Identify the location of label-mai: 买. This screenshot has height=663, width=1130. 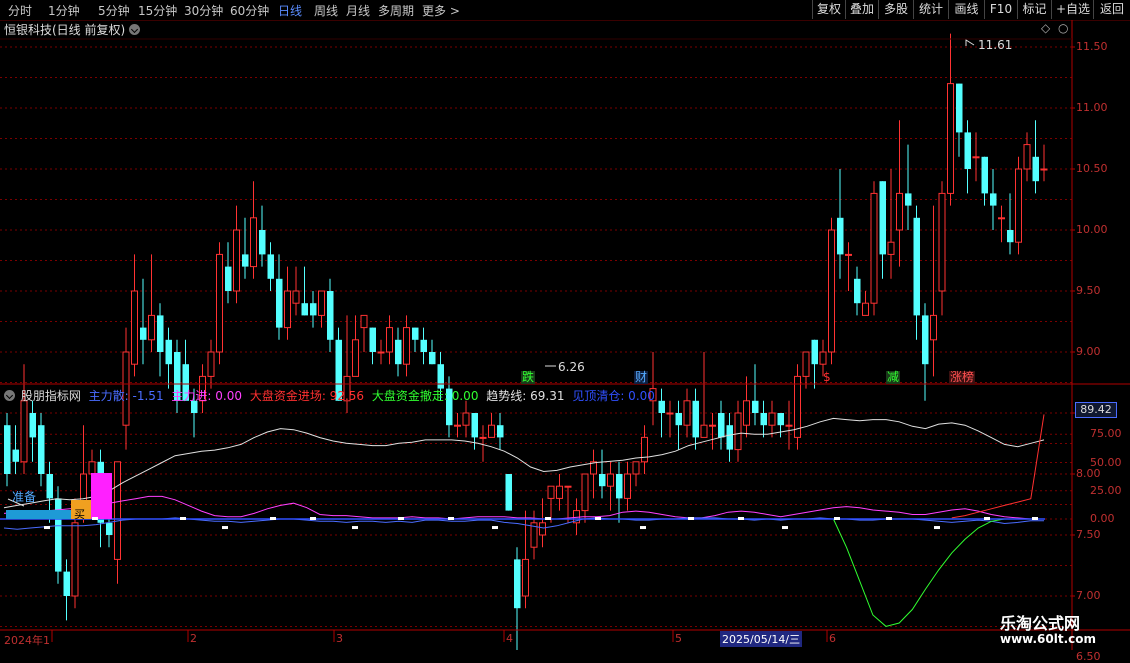
(79, 514).